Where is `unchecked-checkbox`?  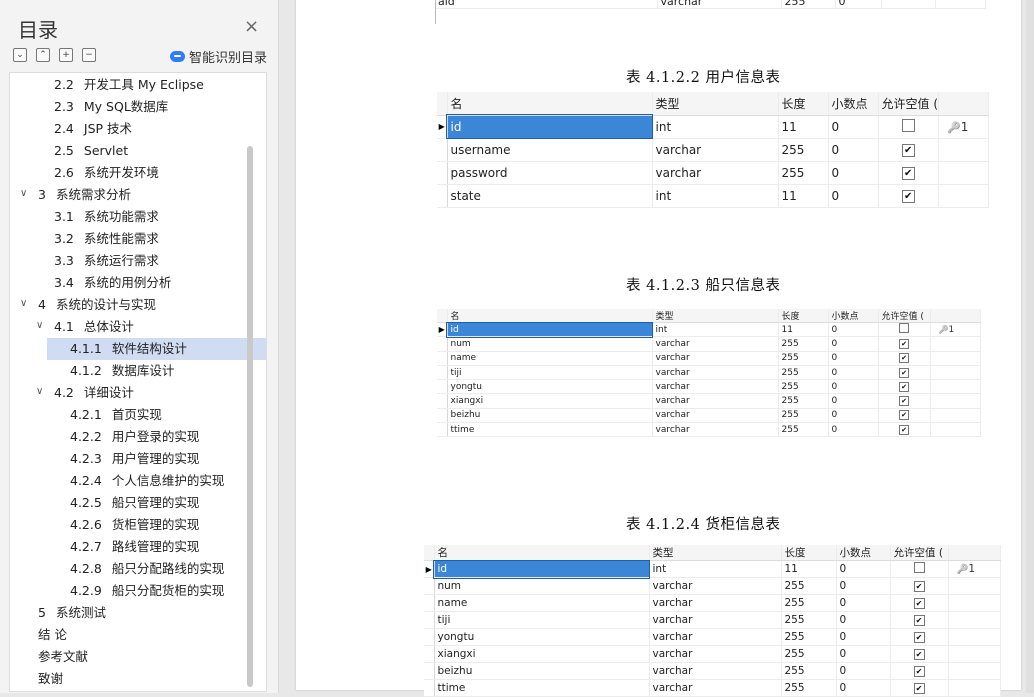 unchecked-checkbox is located at coordinates (919, 567).